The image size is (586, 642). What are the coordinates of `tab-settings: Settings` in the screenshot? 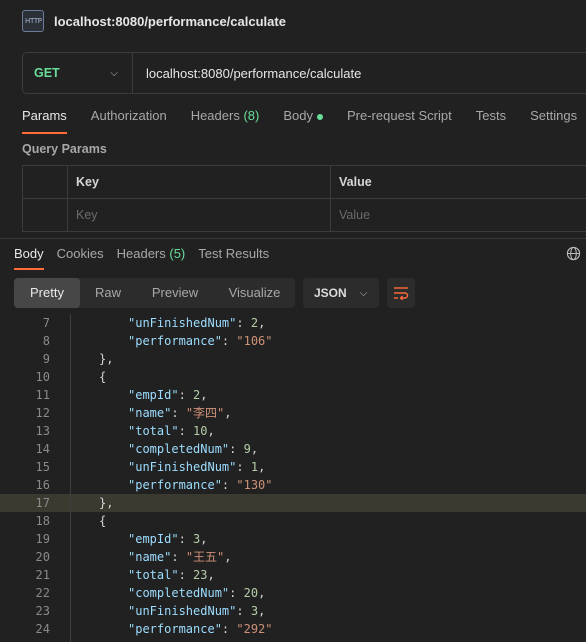 It's located at (553, 119).